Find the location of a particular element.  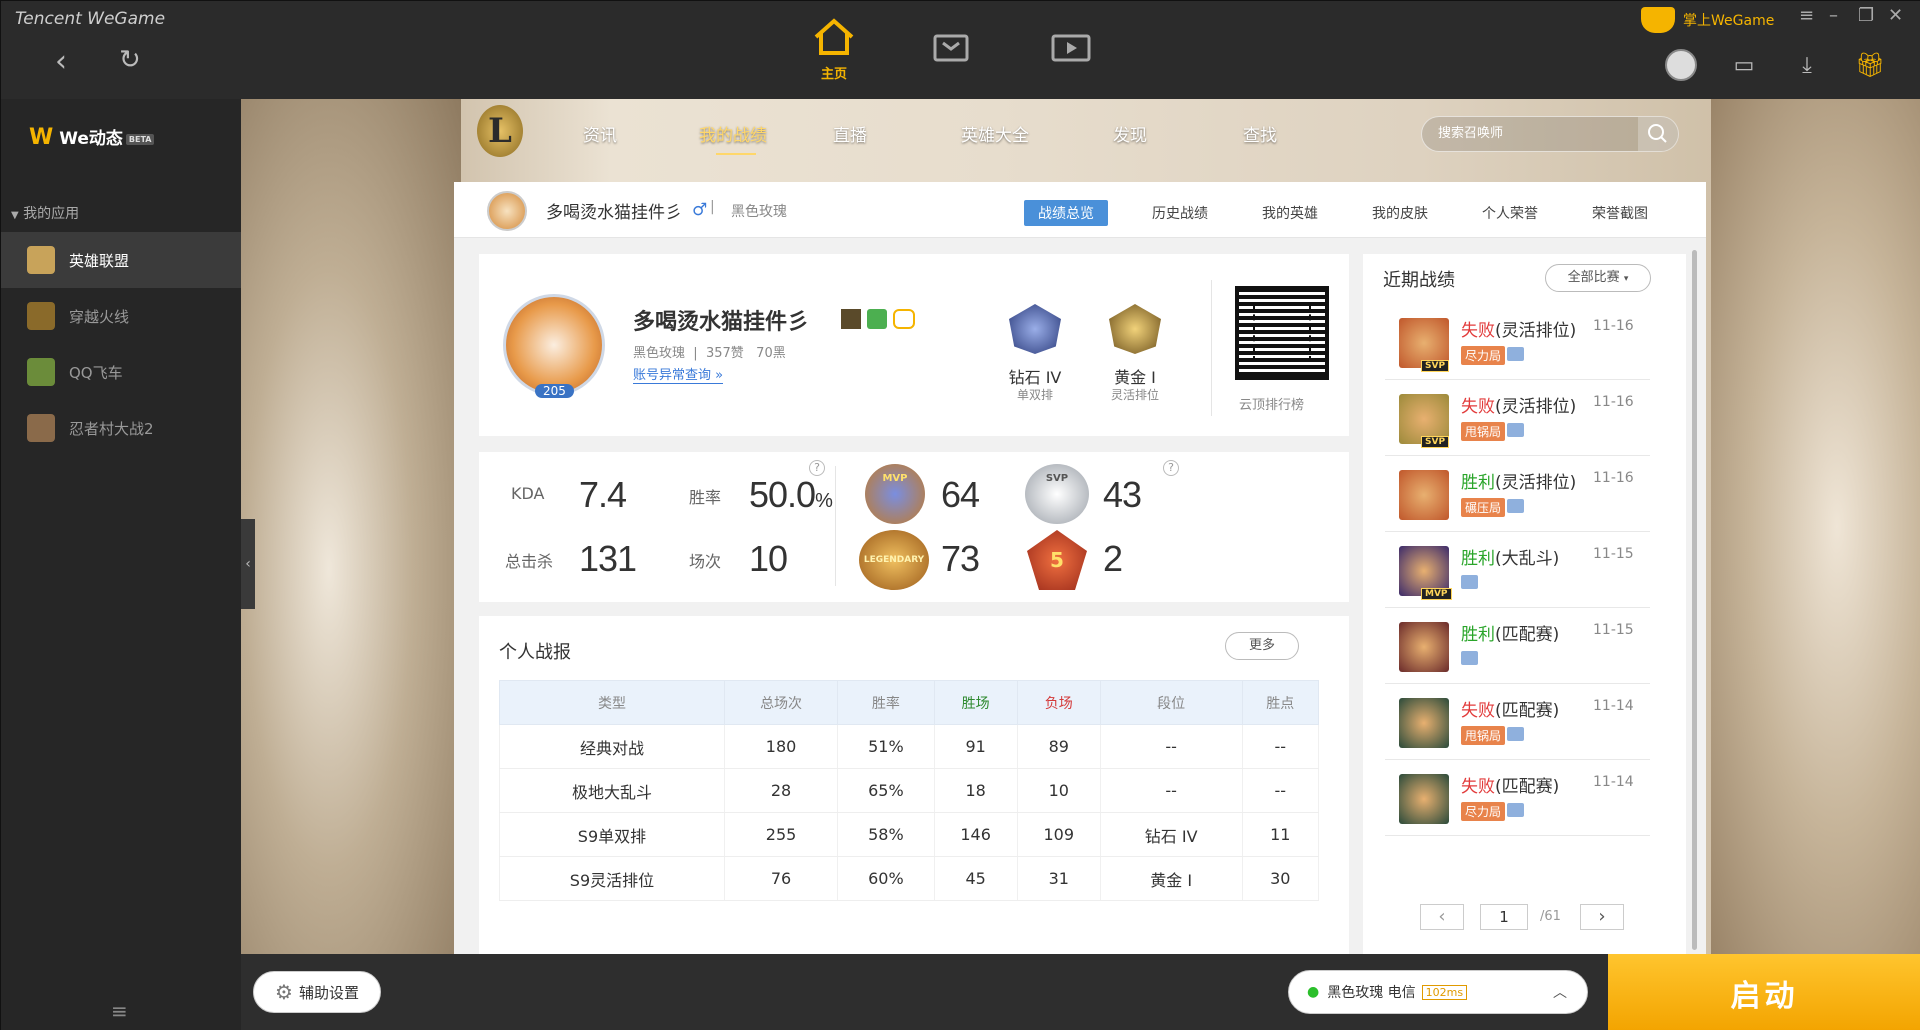

page-input: 1 is located at coordinates (1504, 917).